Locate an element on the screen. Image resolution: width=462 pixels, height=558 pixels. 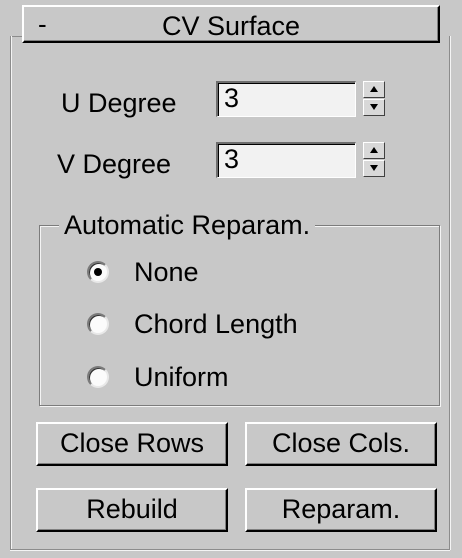
rollout-frame-left is located at coordinates (11, 293).